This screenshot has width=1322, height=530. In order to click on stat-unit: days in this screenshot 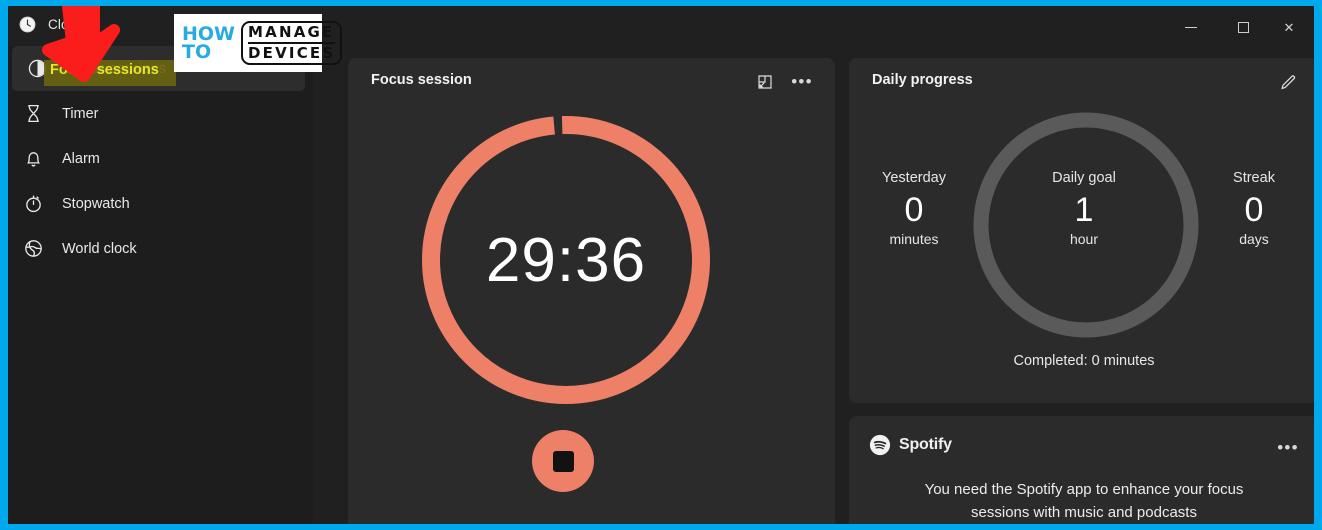, I will do `click(1254, 239)`.